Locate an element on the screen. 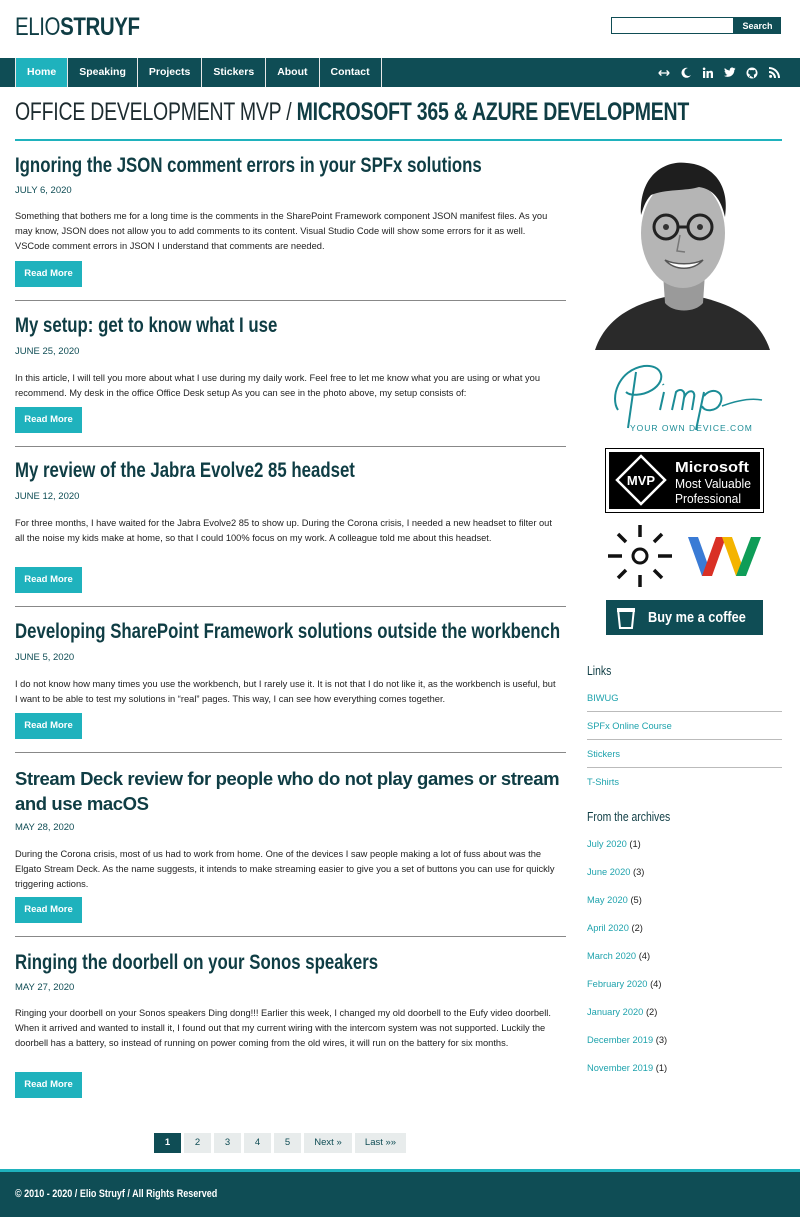 This screenshot has width=800, height=1217. page-title-light: OFFICE DEVELOPMENT MVP / is located at coordinates (156, 112).